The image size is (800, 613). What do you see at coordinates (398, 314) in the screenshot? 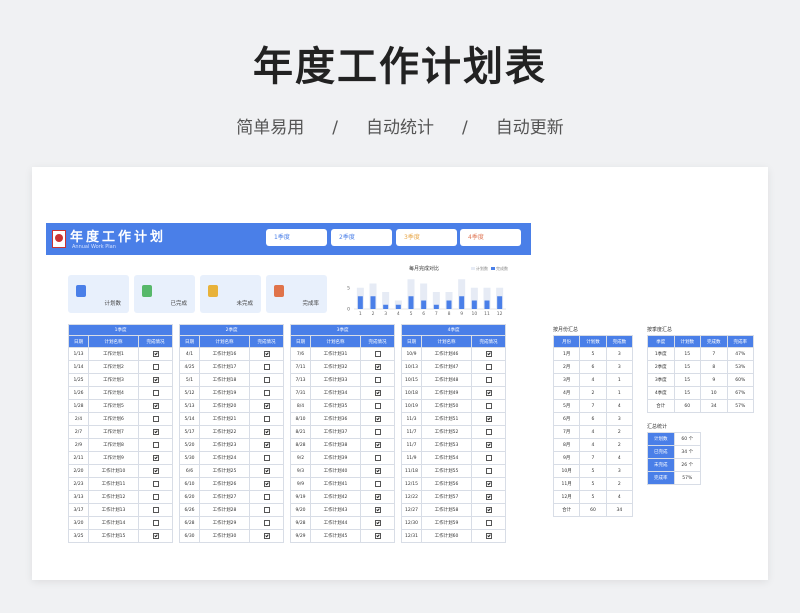
I see `x-tick-label: 4` at bounding box center [398, 314].